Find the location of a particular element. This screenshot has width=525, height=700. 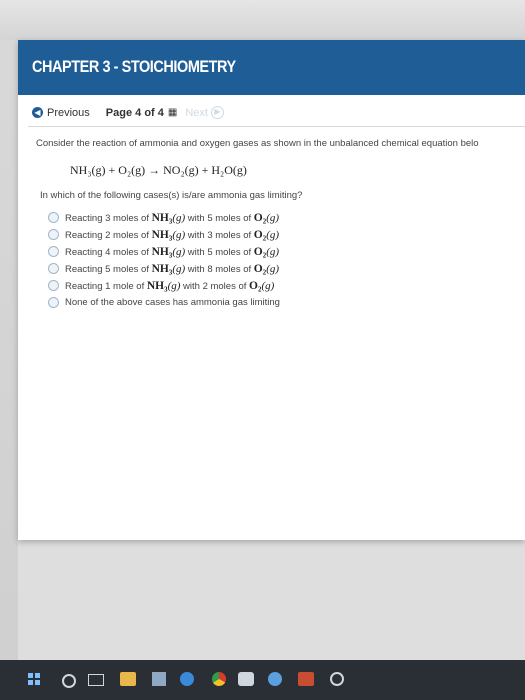

page-grid-icon: ▦ is located at coordinates (172, 112).